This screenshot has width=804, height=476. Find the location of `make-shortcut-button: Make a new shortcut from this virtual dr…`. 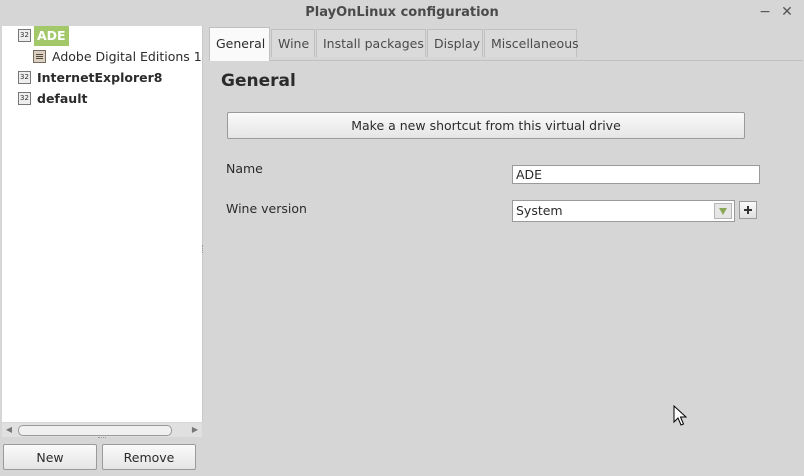

make-shortcut-button: Make a new shortcut from this virtual dr… is located at coordinates (486, 125).